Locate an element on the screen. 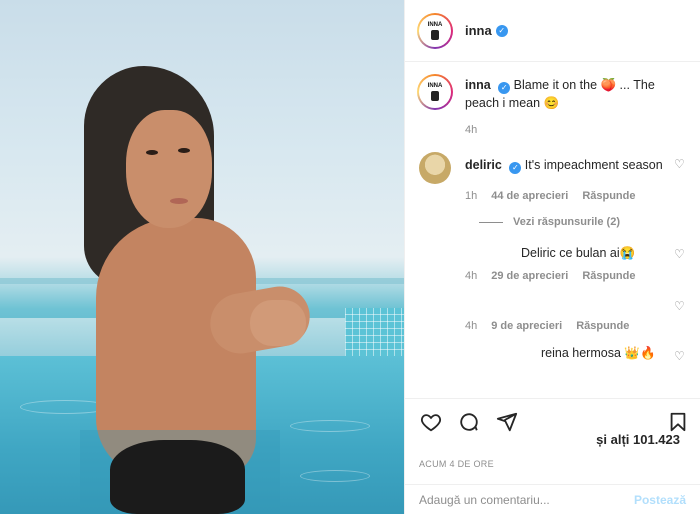 This screenshot has width=700, height=514. swimsuit is located at coordinates (177, 477).